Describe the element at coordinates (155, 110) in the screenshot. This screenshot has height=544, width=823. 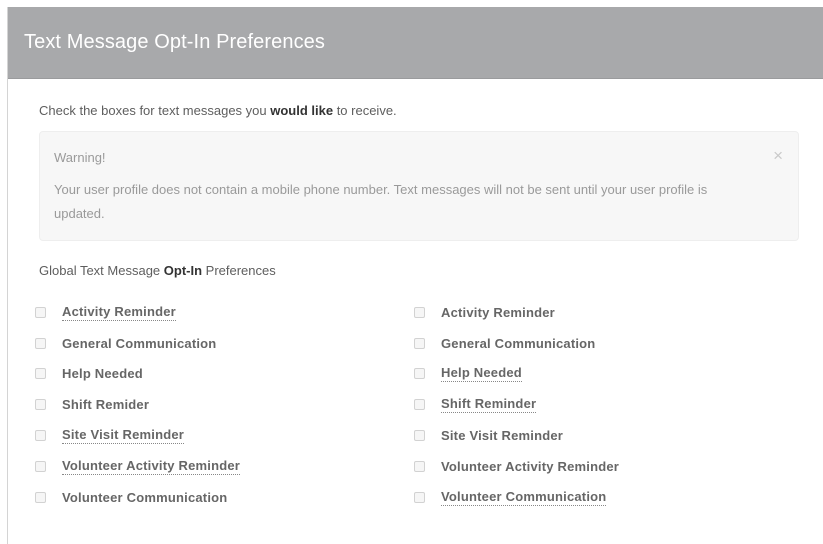
I see `intro-text-start: Check the boxes for text messages you` at that location.